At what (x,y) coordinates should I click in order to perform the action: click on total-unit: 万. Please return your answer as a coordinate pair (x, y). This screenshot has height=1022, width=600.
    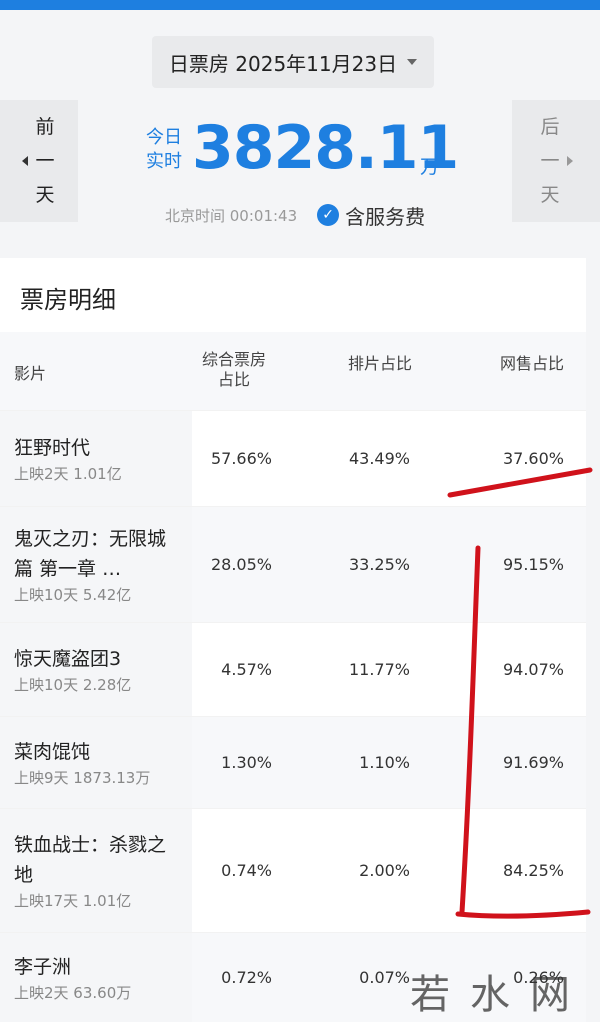
    Looking at the image, I should click on (430, 167).